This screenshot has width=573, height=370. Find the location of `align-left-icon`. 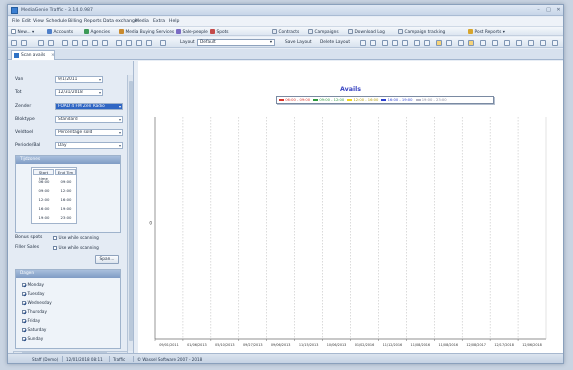

align-left-icon is located at coordinates (385, 42).